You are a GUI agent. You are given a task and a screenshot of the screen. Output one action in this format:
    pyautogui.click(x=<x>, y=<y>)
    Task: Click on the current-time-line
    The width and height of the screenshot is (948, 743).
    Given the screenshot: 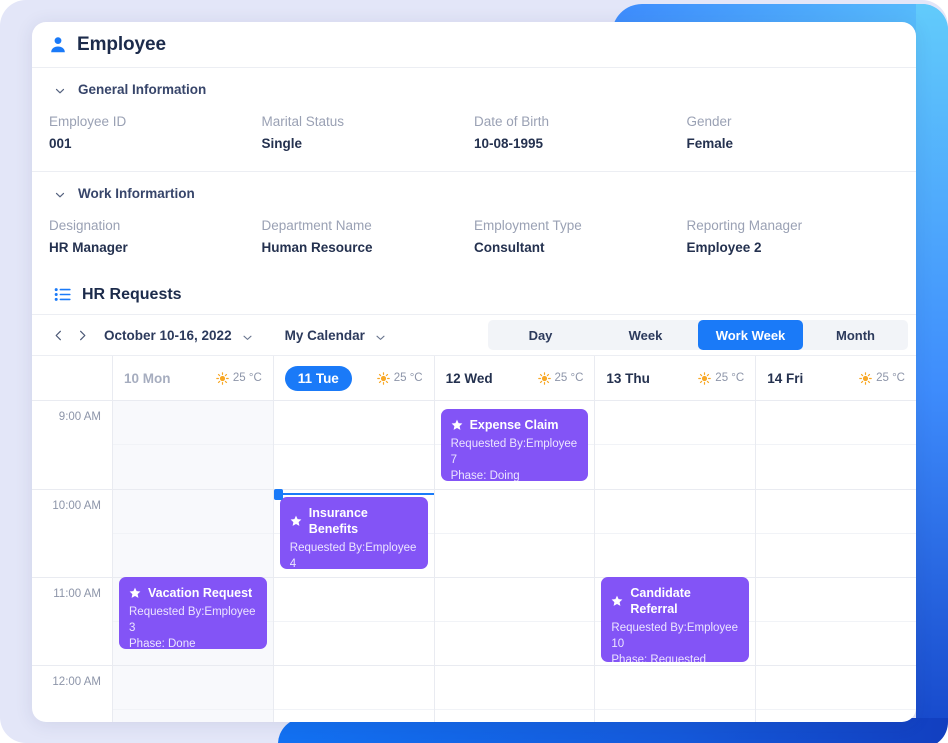 What is the action you would take?
    pyautogui.click(x=353, y=494)
    